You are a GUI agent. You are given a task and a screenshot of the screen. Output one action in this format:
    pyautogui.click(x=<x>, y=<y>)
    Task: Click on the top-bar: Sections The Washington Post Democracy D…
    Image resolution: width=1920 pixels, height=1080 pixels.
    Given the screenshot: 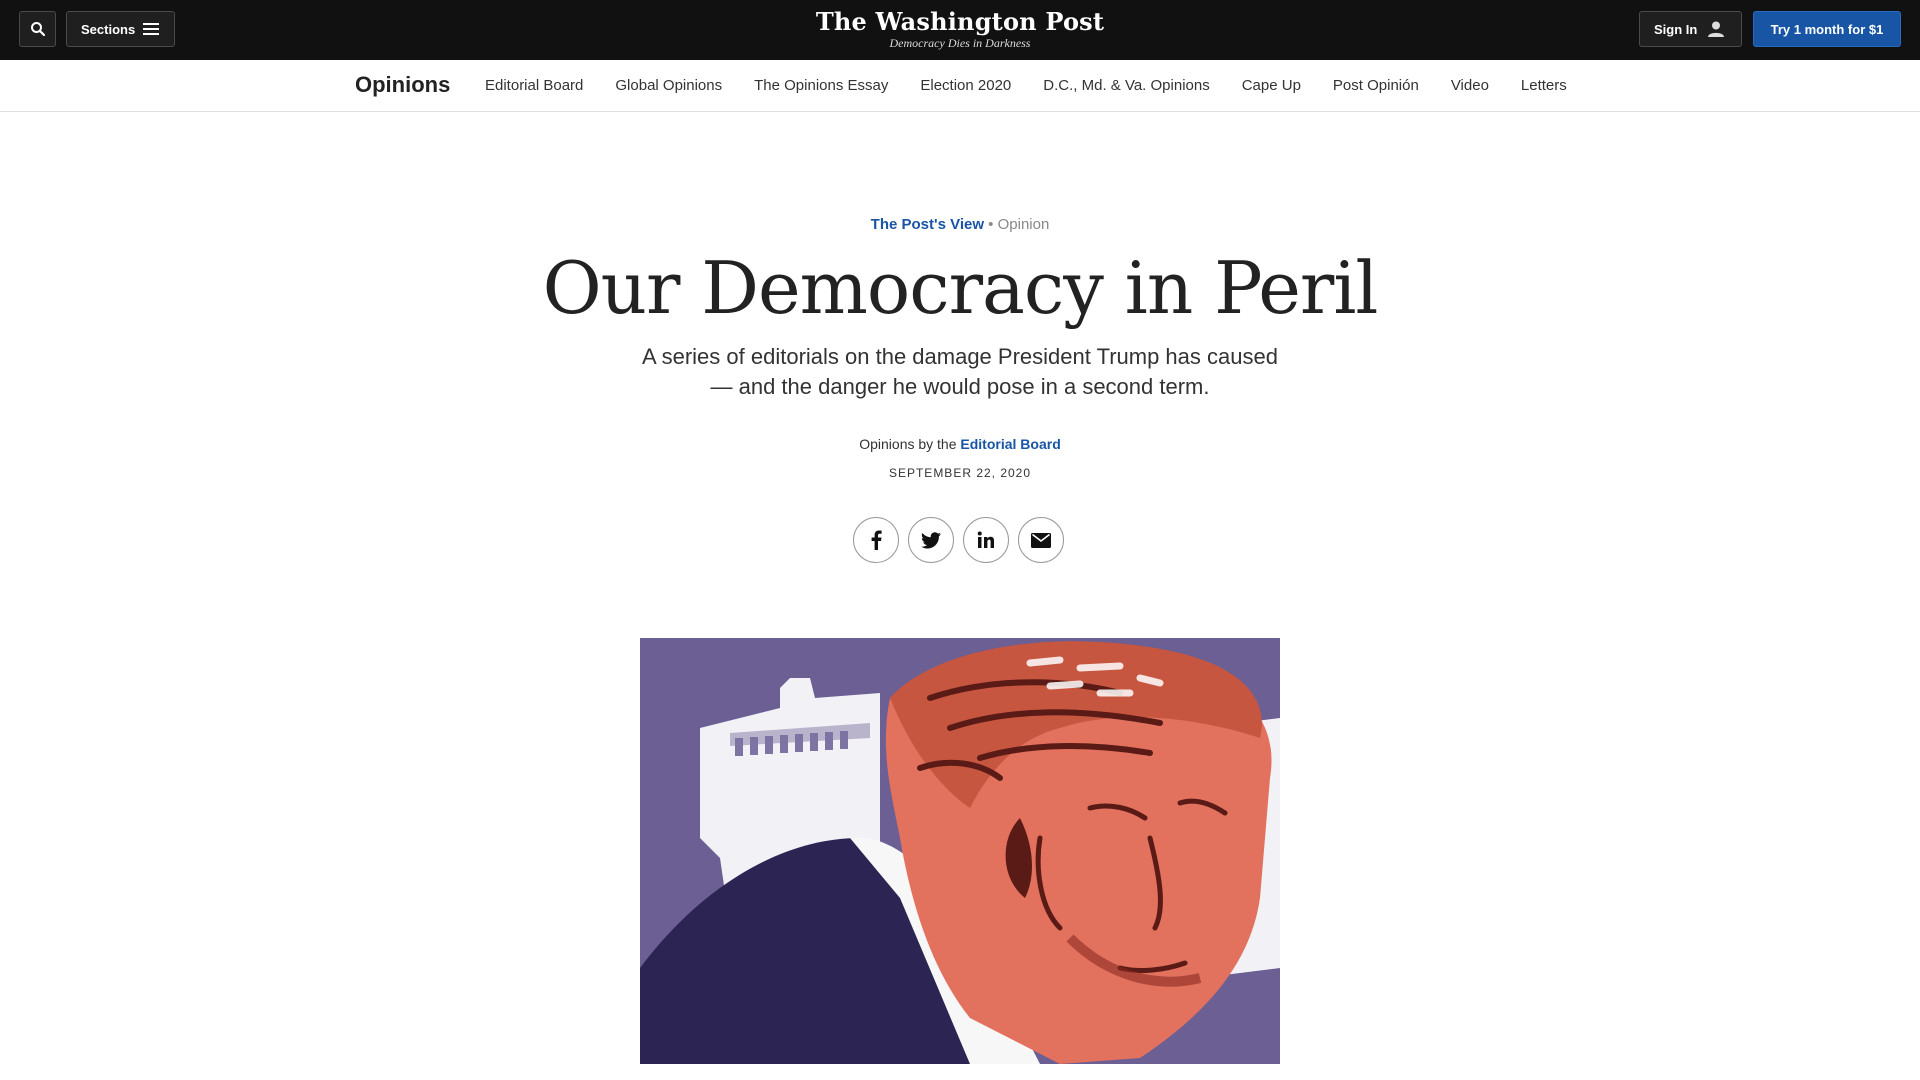 What is the action you would take?
    pyautogui.click(x=960, y=30)
    